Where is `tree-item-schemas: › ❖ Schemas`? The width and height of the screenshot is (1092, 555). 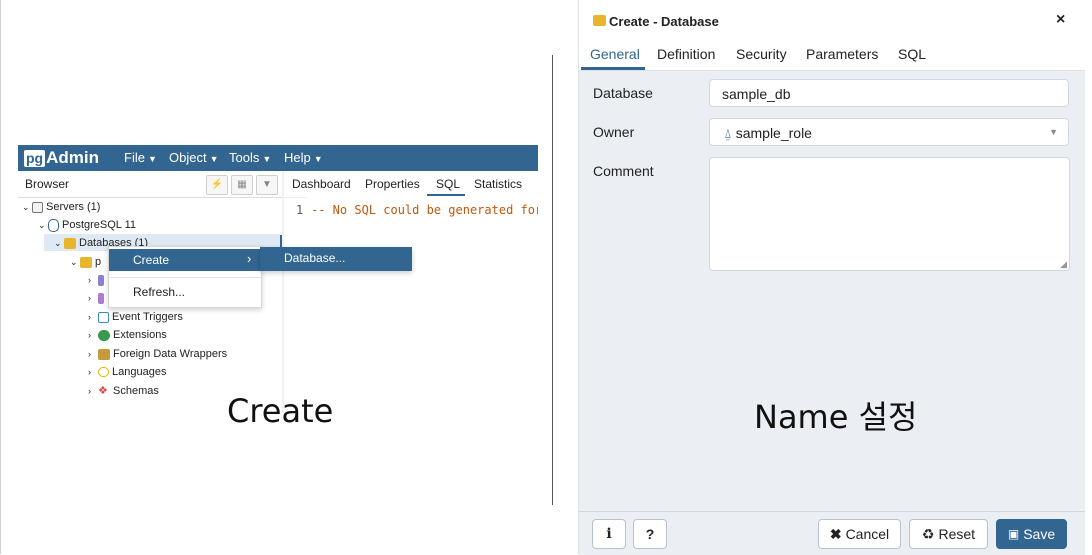 tree-item-schemas: › ❖ Schemas is located at coordinates (123, 391).